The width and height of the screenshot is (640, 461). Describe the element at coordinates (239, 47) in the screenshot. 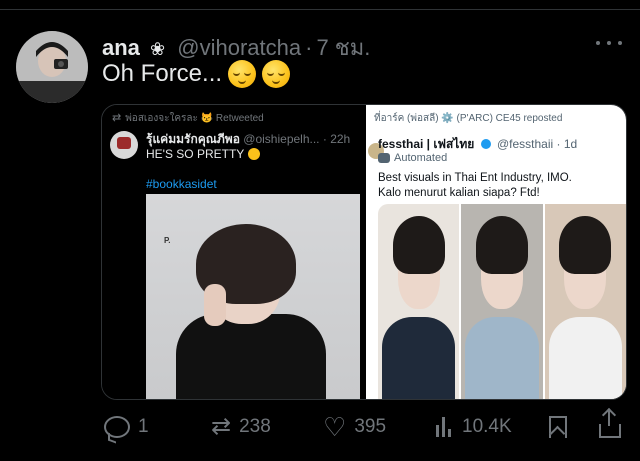

I see `author-handle: @vihoratcha` at that location.